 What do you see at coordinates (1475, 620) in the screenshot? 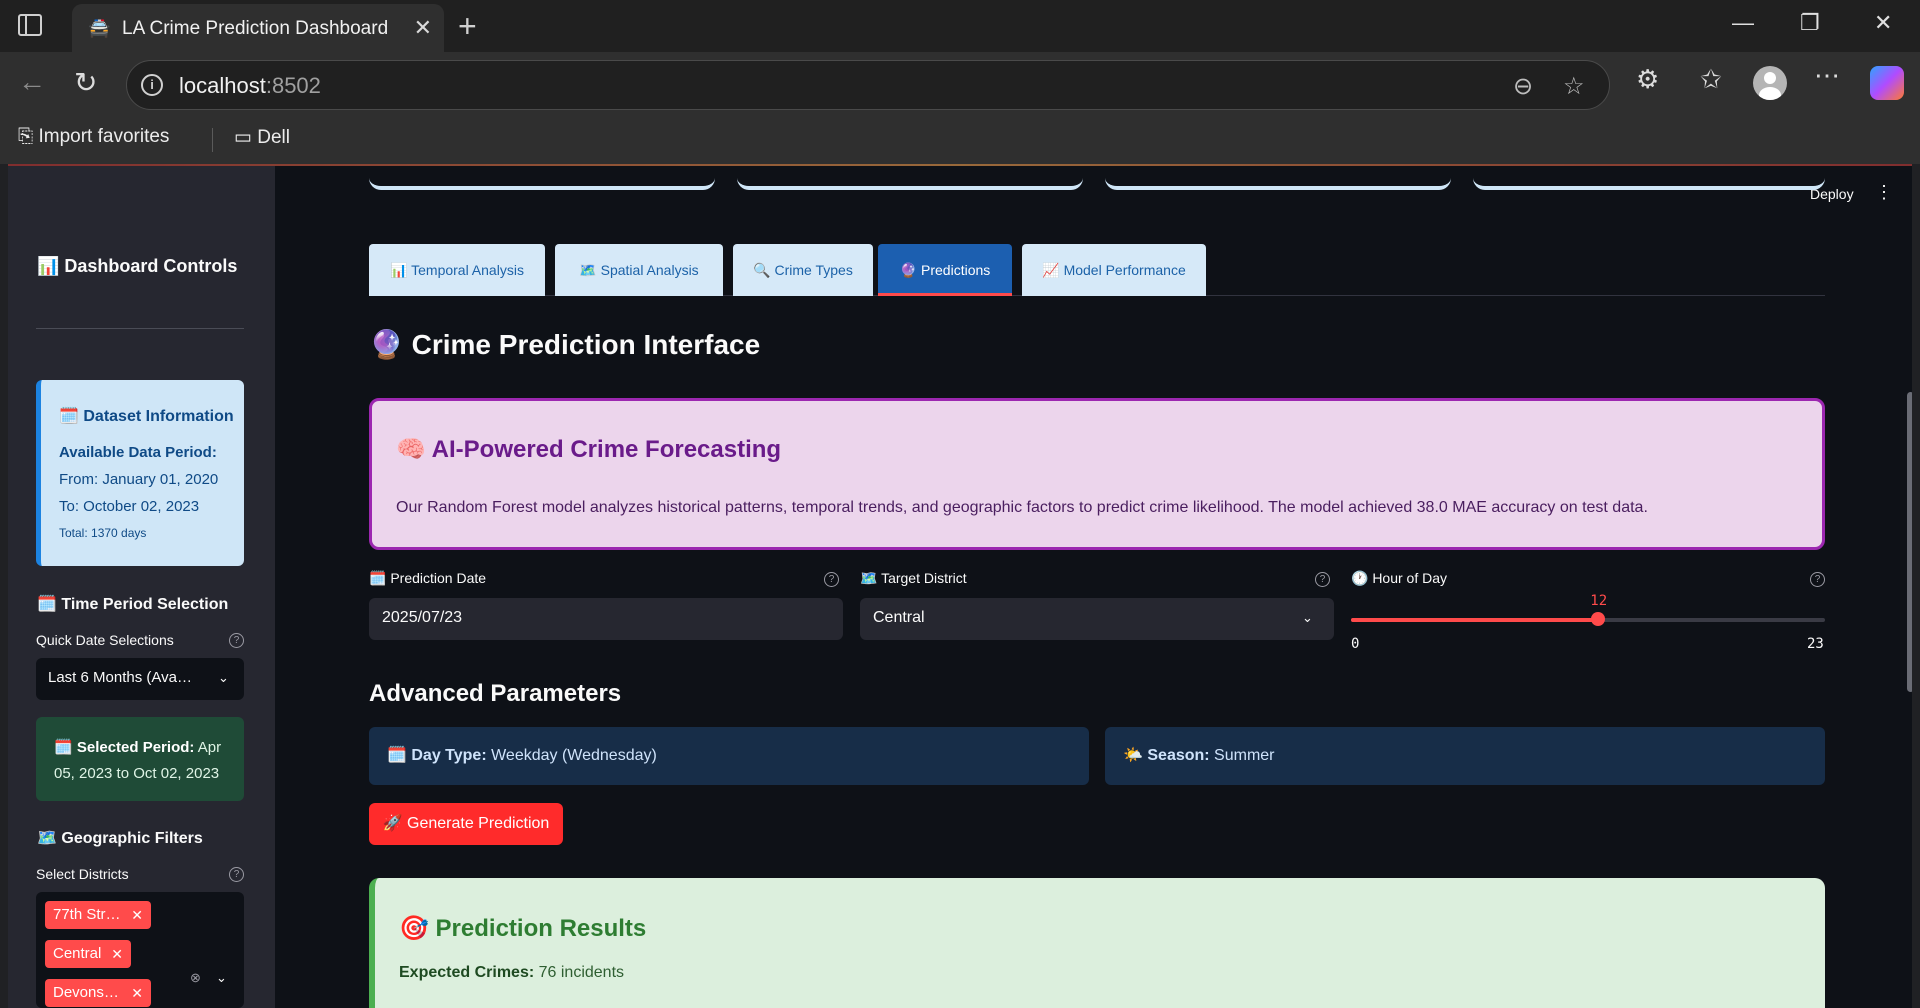
I see `hour-slider-fill` at bounding box center [1475, 620].